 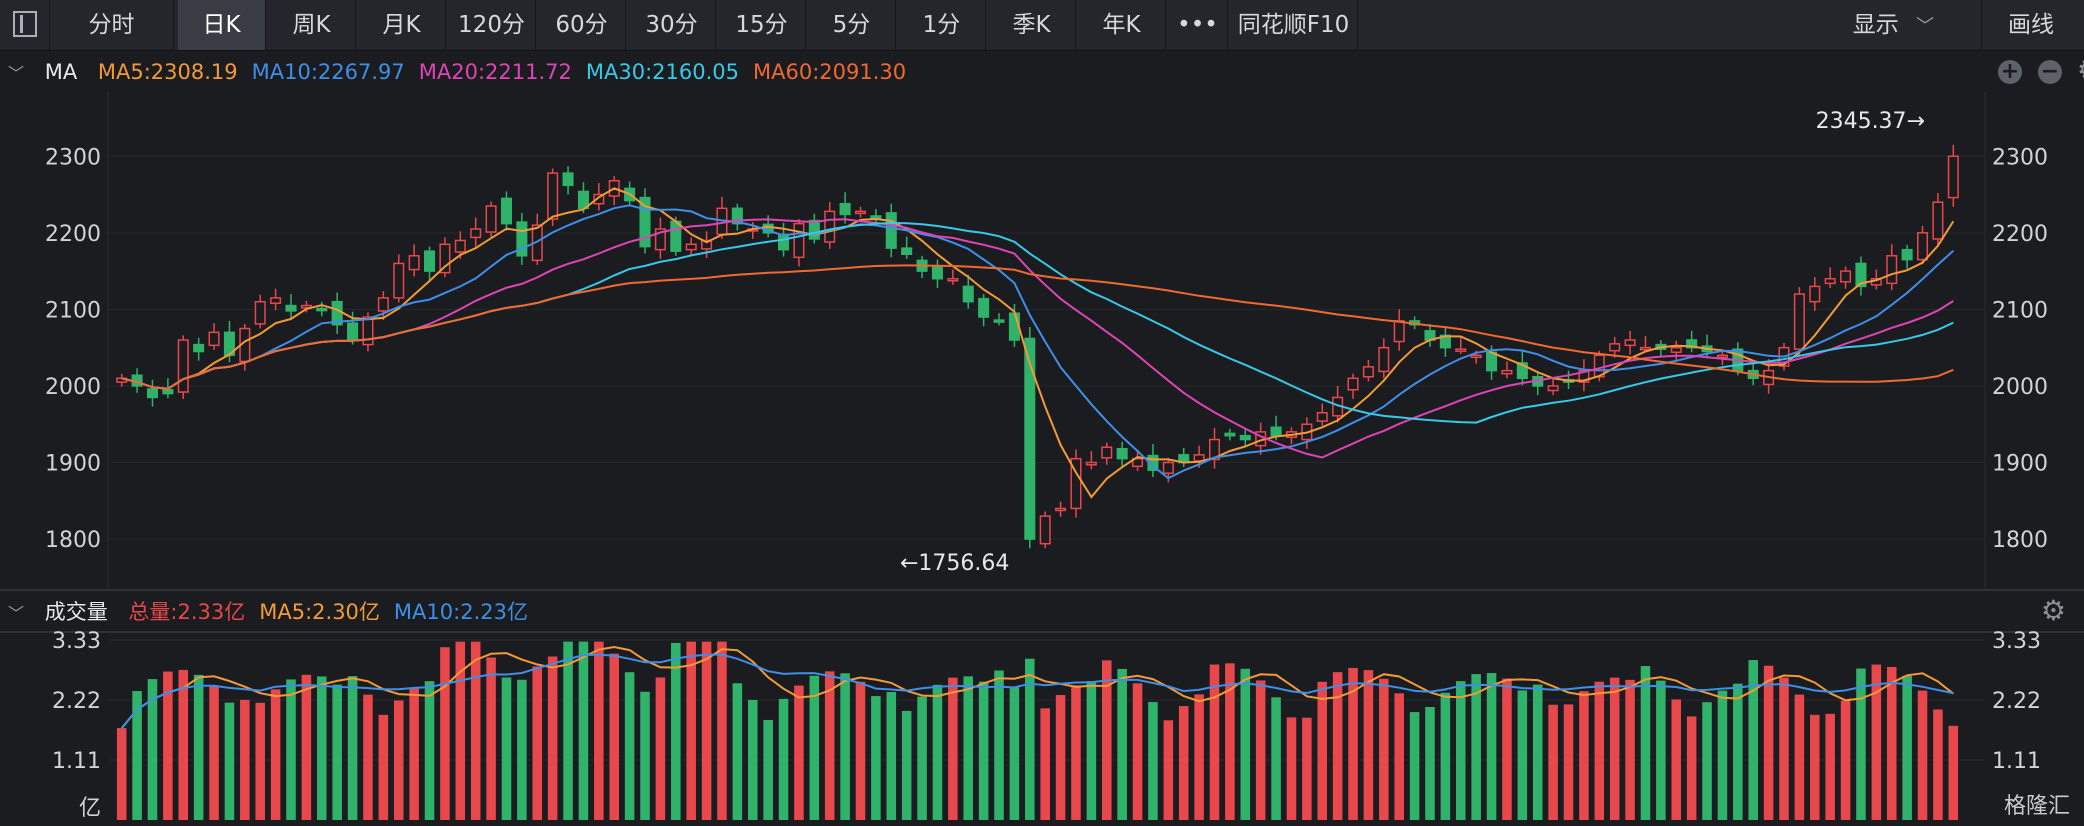 What do you see at coordinates (2053, 611) in the screenshot?
I see `volume-settings-gear-icon: ⚙` at bounding box center [2053, 611].